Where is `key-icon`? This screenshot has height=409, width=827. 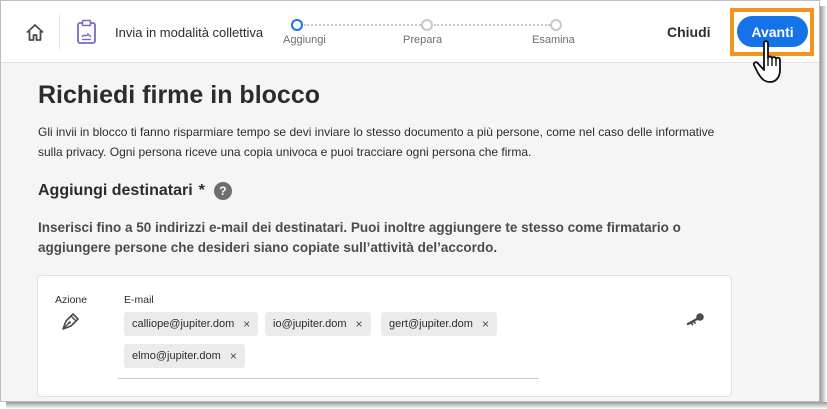
key-icon is located at coordinates (696, 319).